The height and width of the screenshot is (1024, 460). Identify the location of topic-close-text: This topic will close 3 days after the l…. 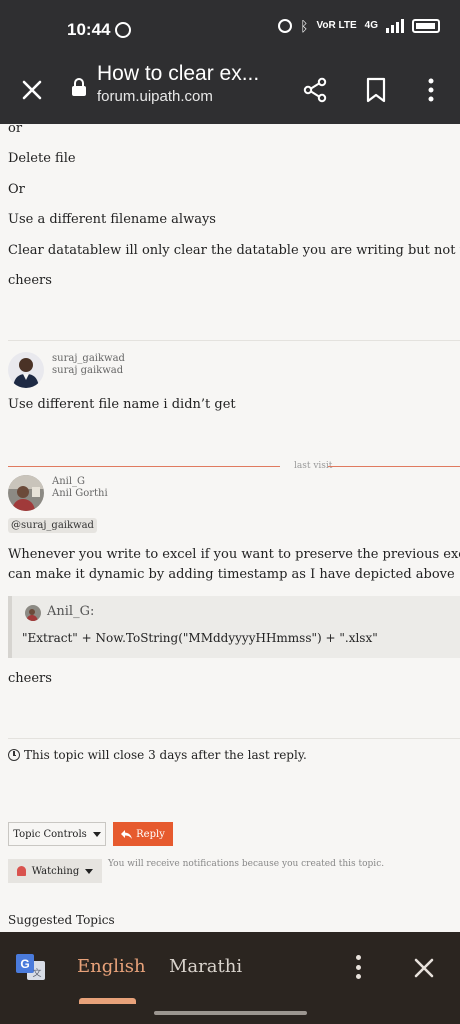
(165, 755).